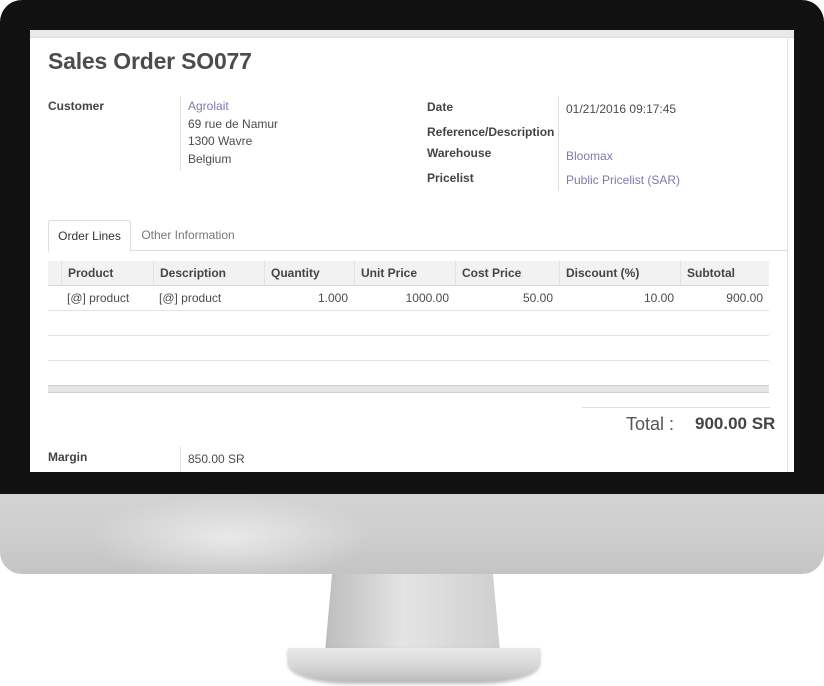 Image resolution: width=824 pixels, height=686 pixels. Describe the element at coordinates (676, 407) in the screenshot. I see `total-divider` at that location.